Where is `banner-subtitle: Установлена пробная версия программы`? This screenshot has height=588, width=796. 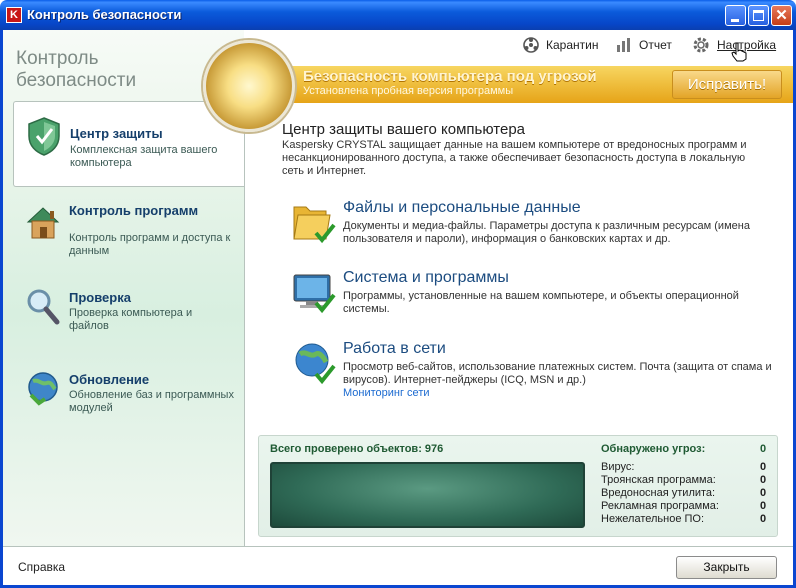 banner-subtitle: Установлена пробная версия программы is located at coordinates (408, 91).